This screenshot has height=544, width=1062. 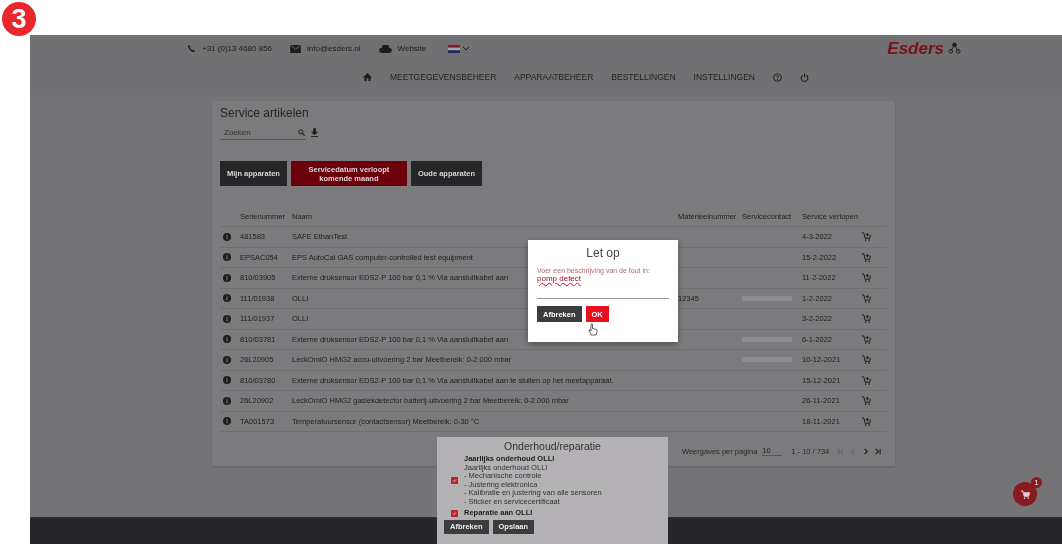 I want to click on download-icon, so click(x=314, y=132).